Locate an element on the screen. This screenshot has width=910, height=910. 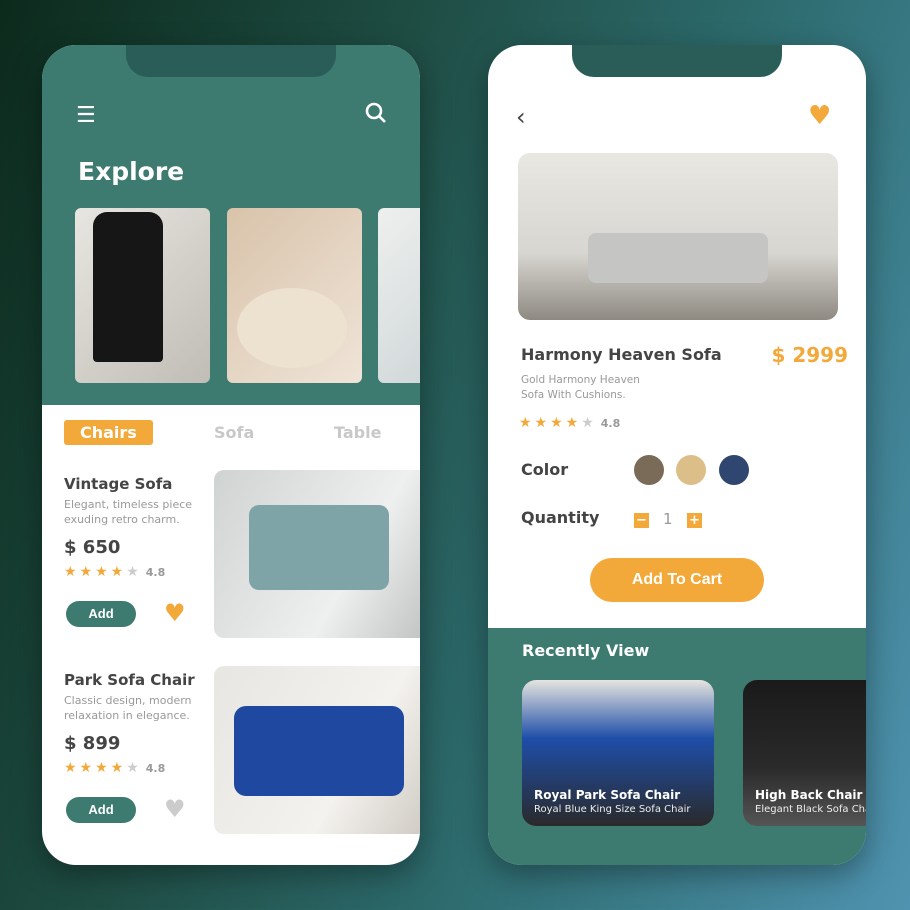
color-label: Color is located at coordinates (545, 469).